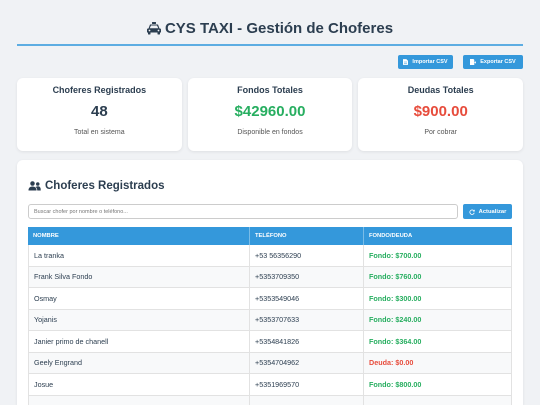  What do you see at coordinates (270, 45) in the screenshot?
I see `header-divider` at bounding box center [270, 45].